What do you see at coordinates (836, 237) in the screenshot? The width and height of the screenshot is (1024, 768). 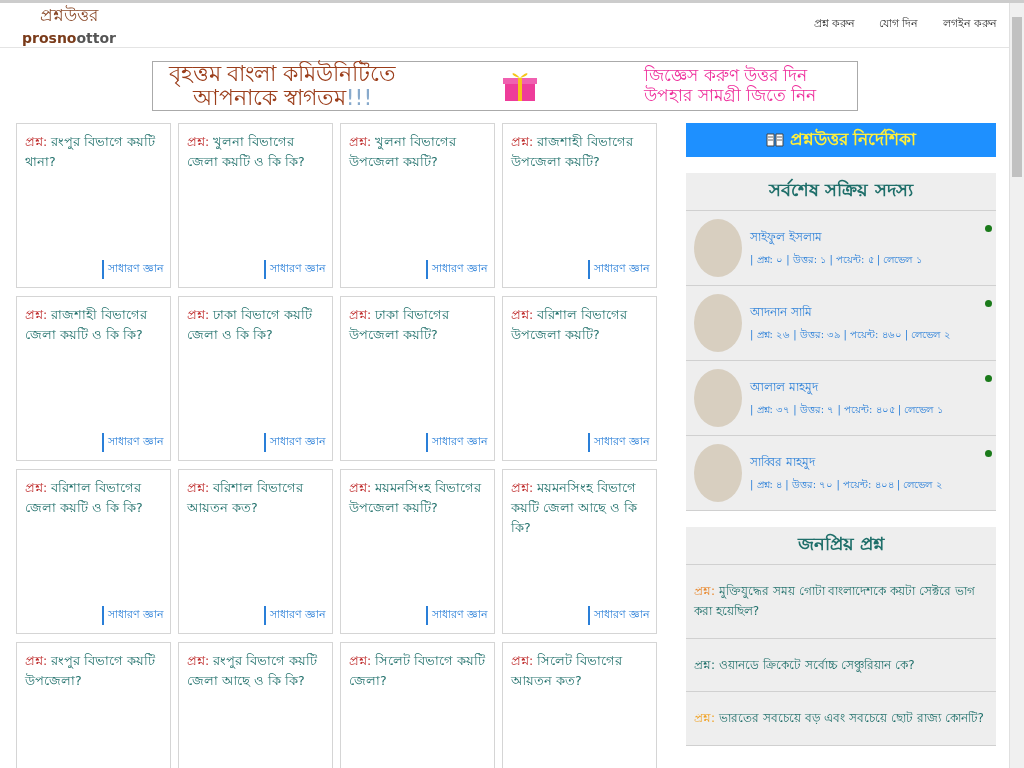 I see `member-name: সাইফুল ইসলাম` at bounding box center [836, 237].